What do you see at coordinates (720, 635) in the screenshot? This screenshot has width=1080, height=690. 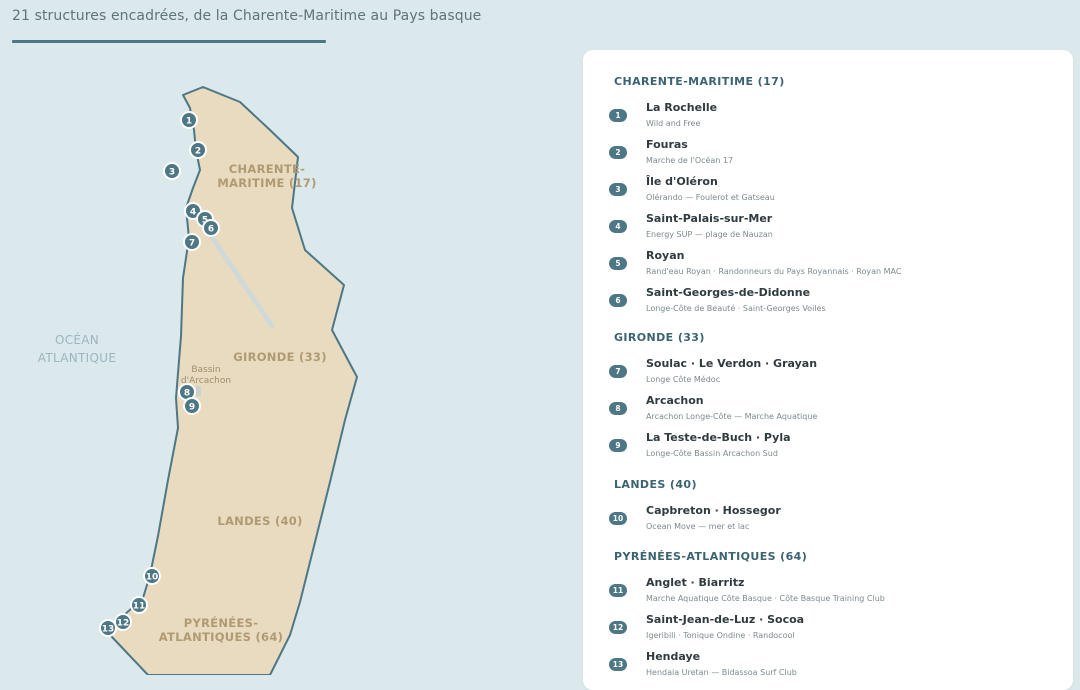 I see `entry-clubs: Igeribili · Tonique Ondine · Randocool` at bounding box center [720, 635].